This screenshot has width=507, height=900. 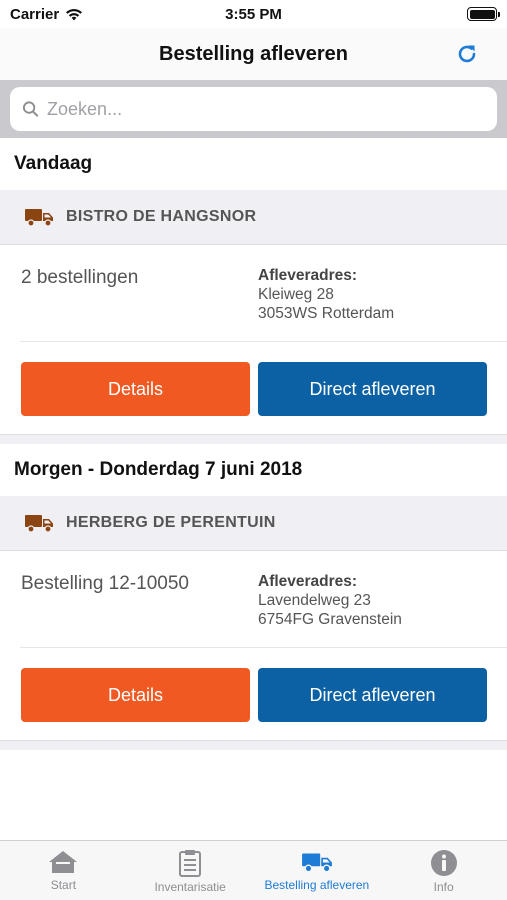 I want to click on order-summary: Bestelling 12-10050, so click(x=105, y=583).